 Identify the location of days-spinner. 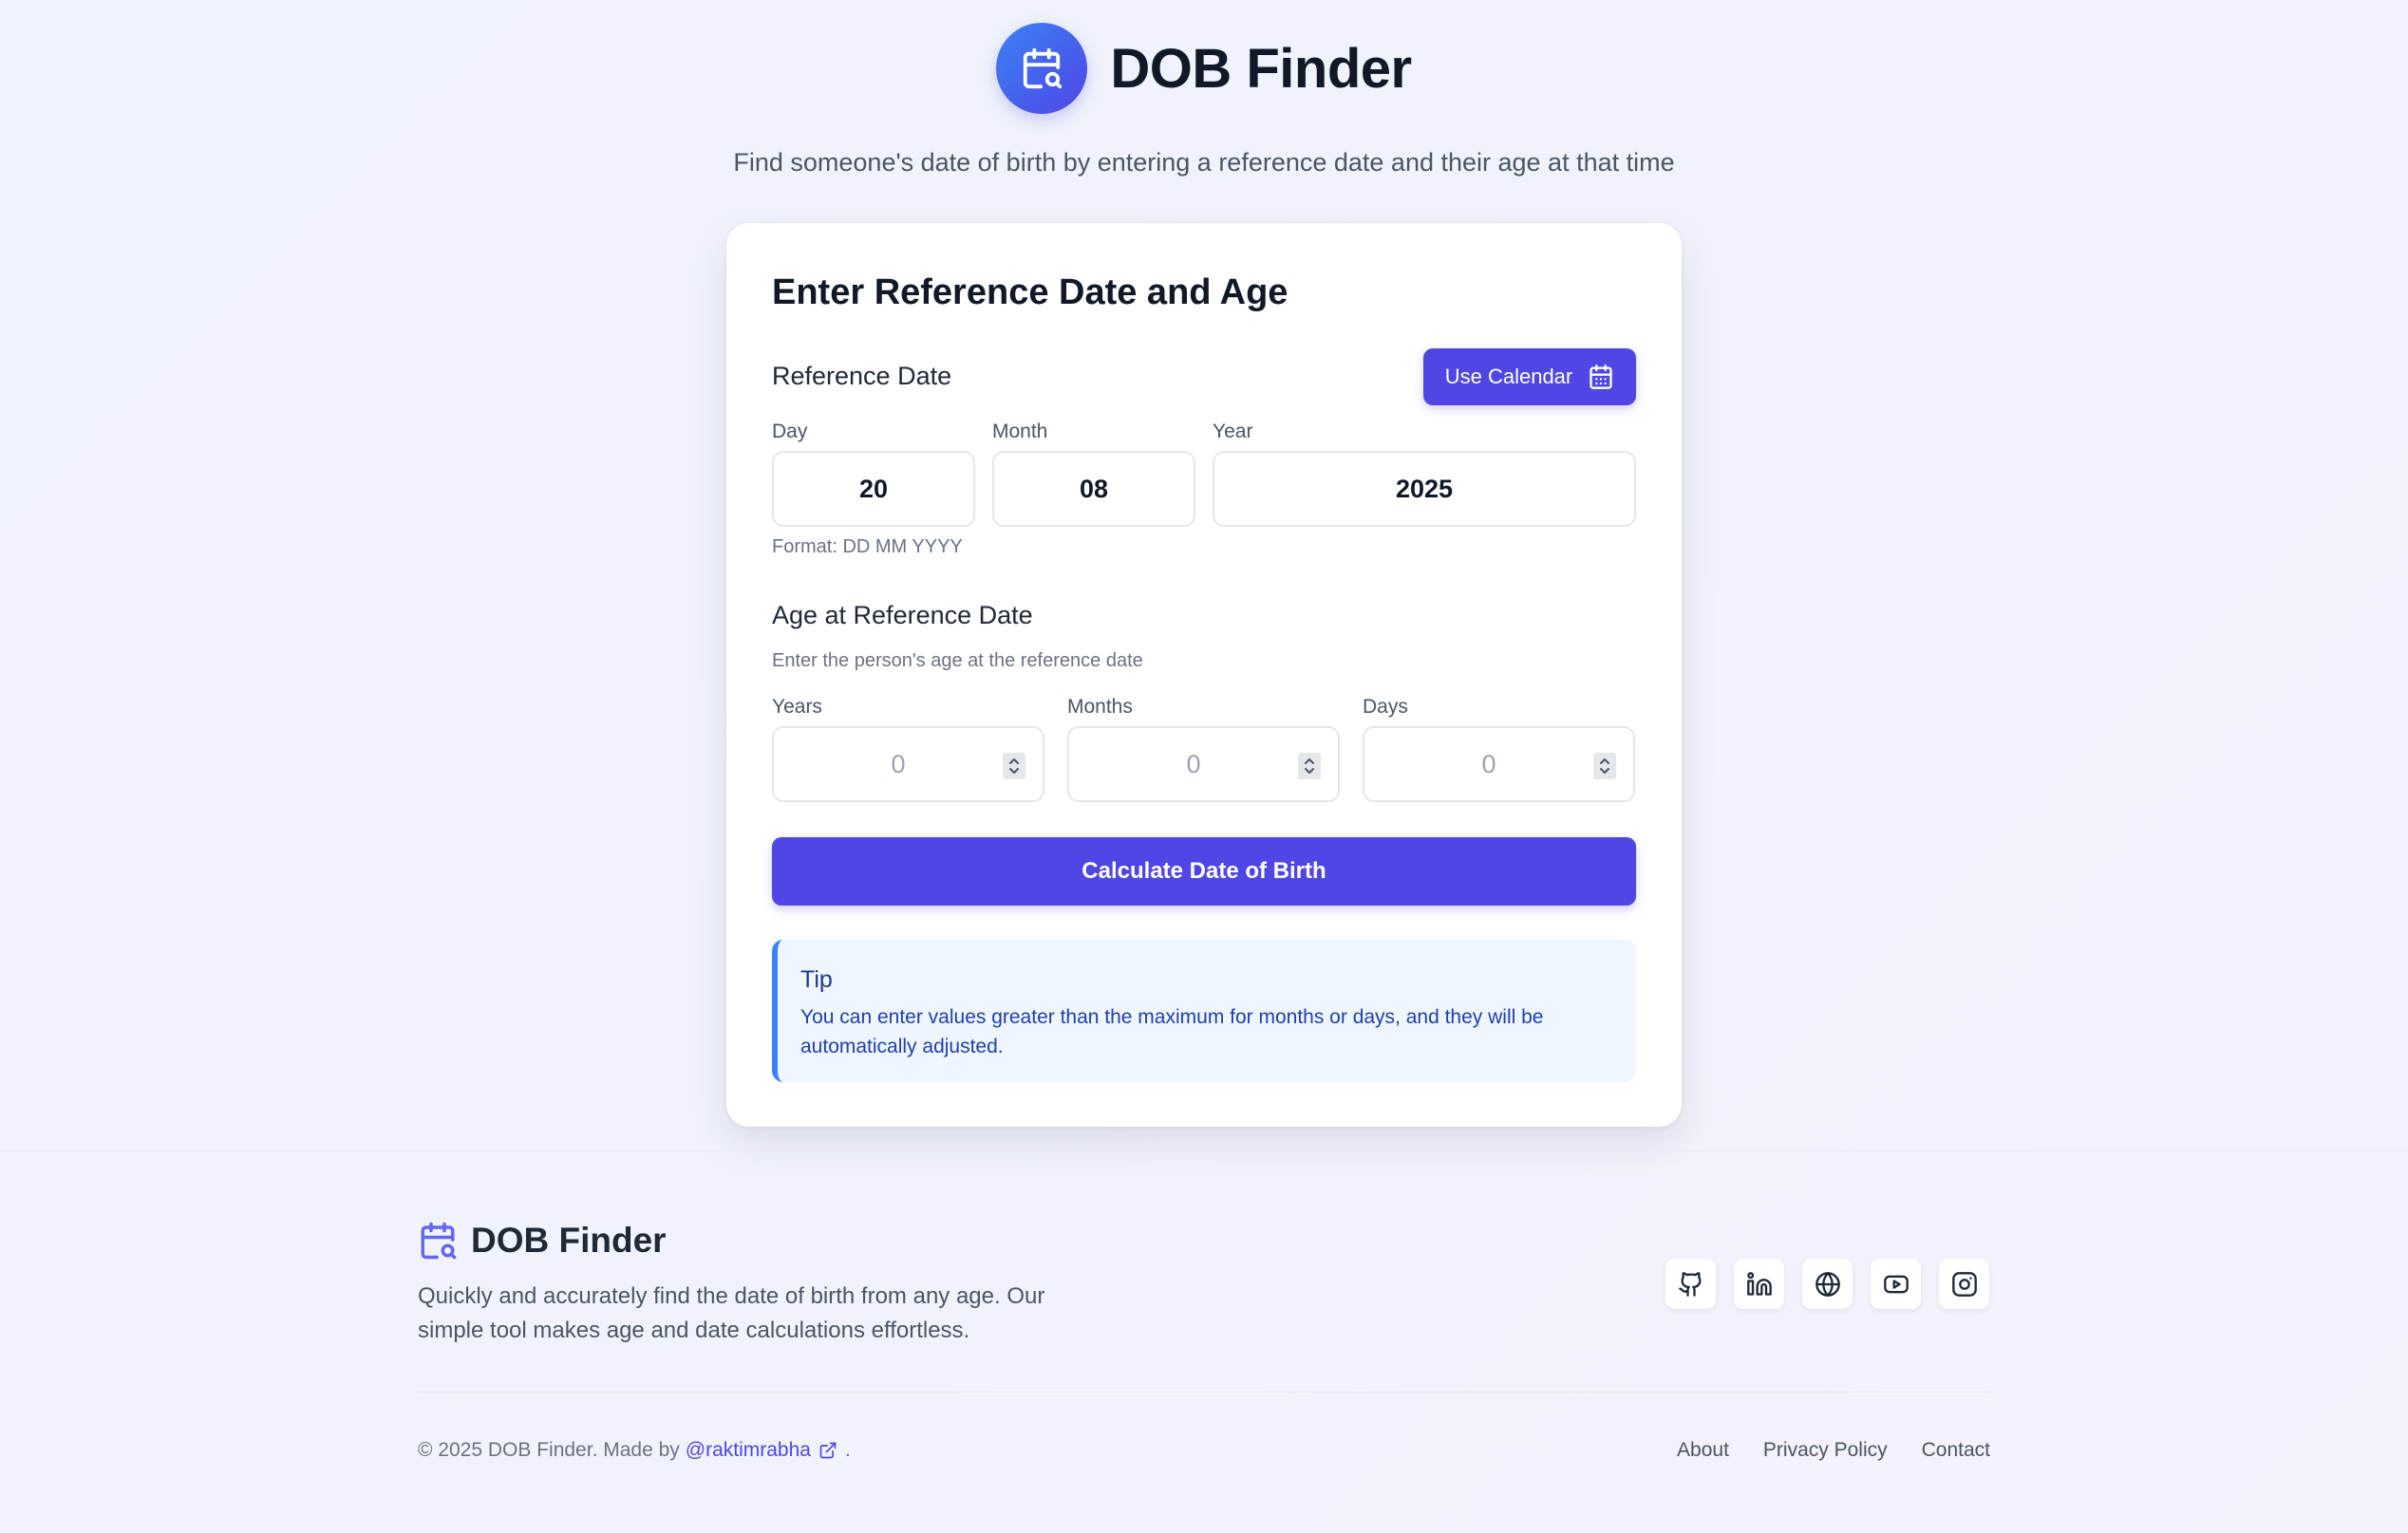
(1604, 766).